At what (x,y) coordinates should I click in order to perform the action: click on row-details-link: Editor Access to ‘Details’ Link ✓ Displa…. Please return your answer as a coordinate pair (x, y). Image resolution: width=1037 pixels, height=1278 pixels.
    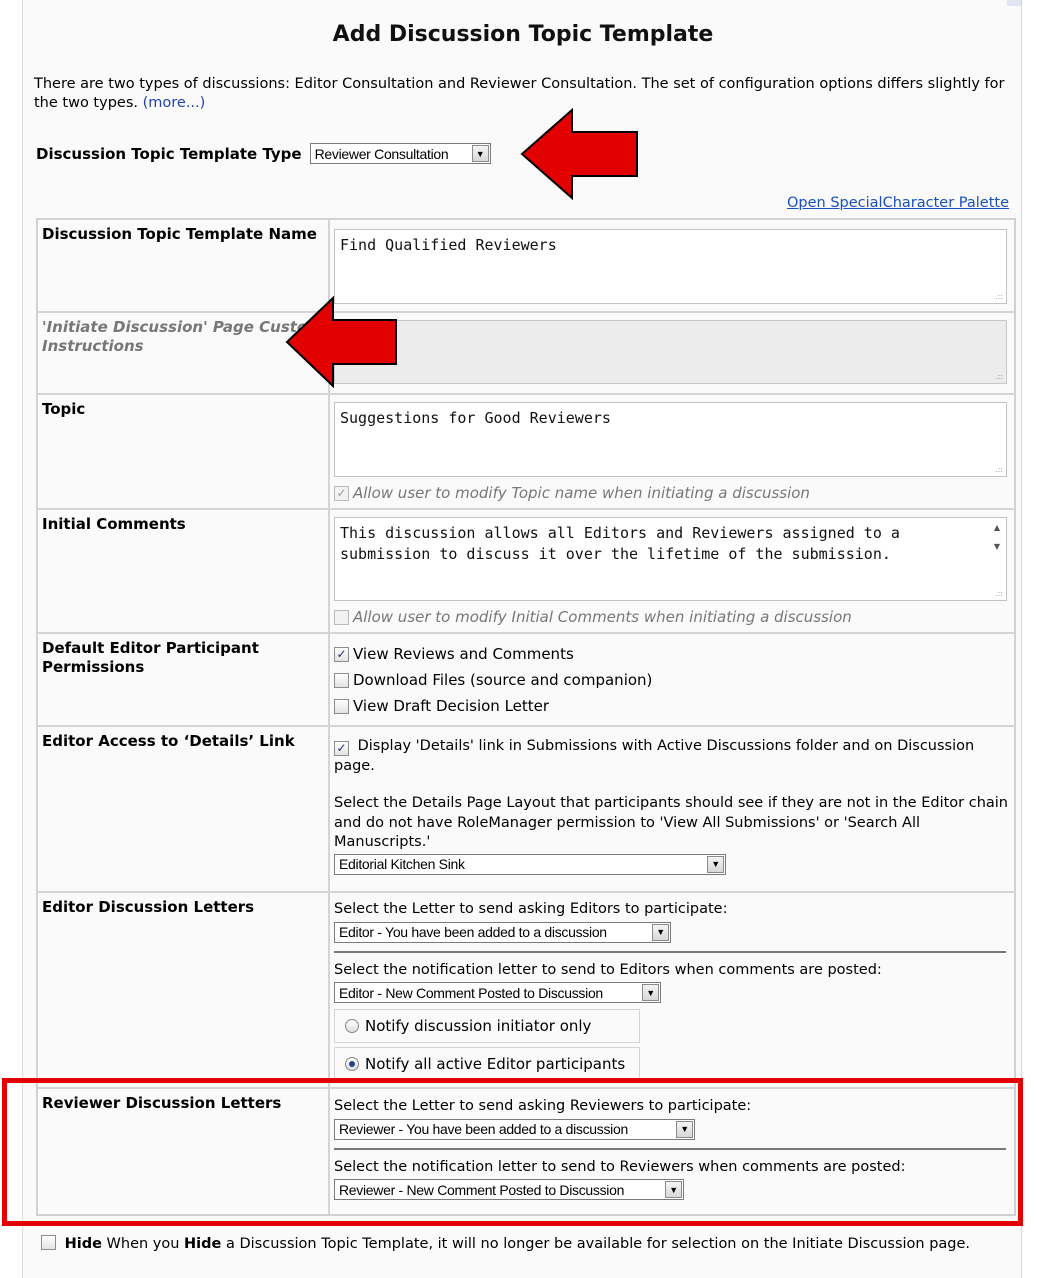
    Looking at the image, I should click on (526, 809).